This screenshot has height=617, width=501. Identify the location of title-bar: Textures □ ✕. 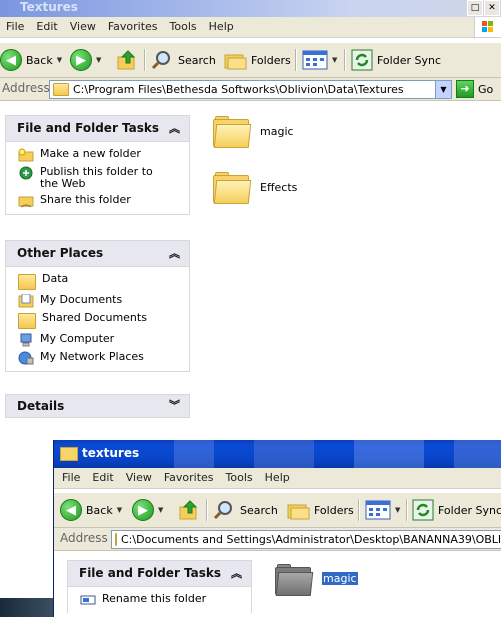
(250, 8).